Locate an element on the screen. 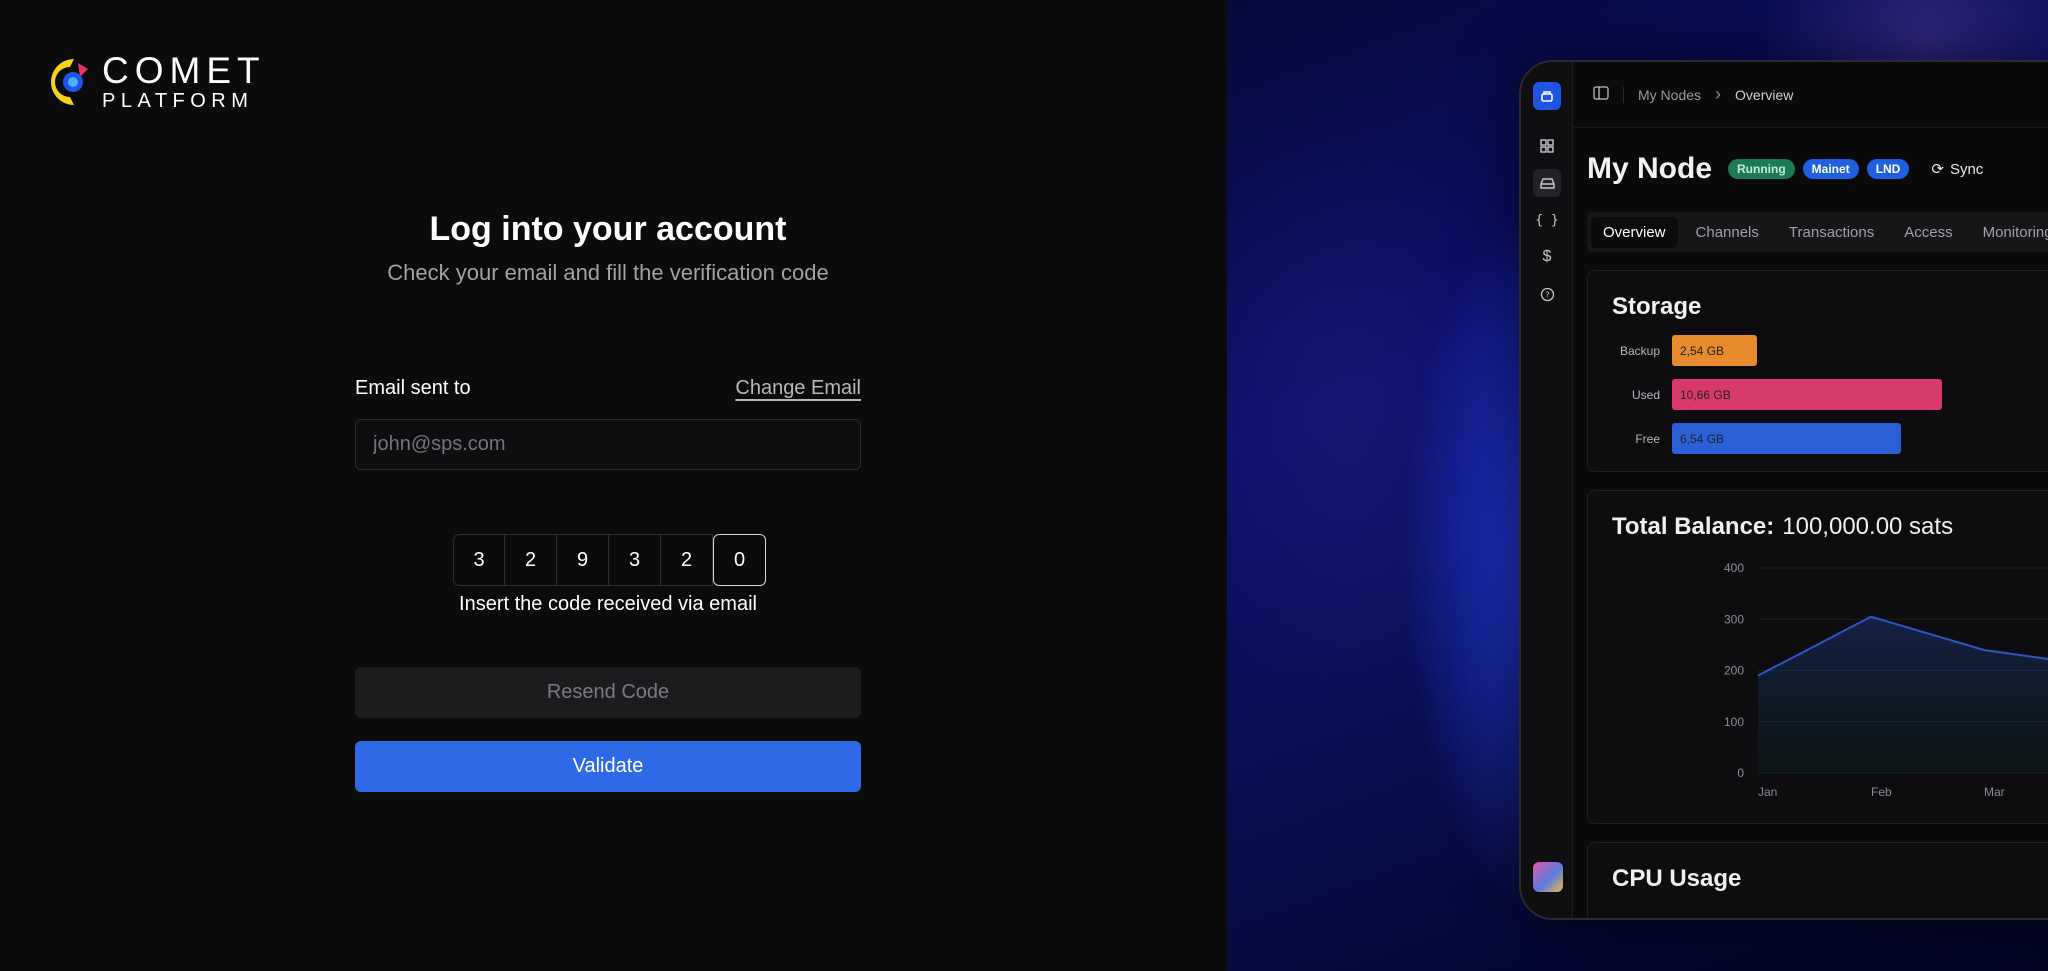 This screenshot has width=2048, height=971. cpu-title: CPU Usage is located at coordinates (1677, 878).